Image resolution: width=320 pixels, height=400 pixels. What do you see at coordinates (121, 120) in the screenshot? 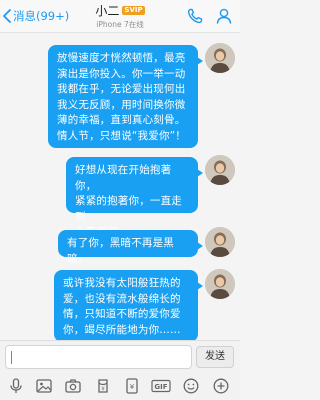
I see `message-line: 薄的幸福，直到真心刻骨。` at bounding box center [121, 120].